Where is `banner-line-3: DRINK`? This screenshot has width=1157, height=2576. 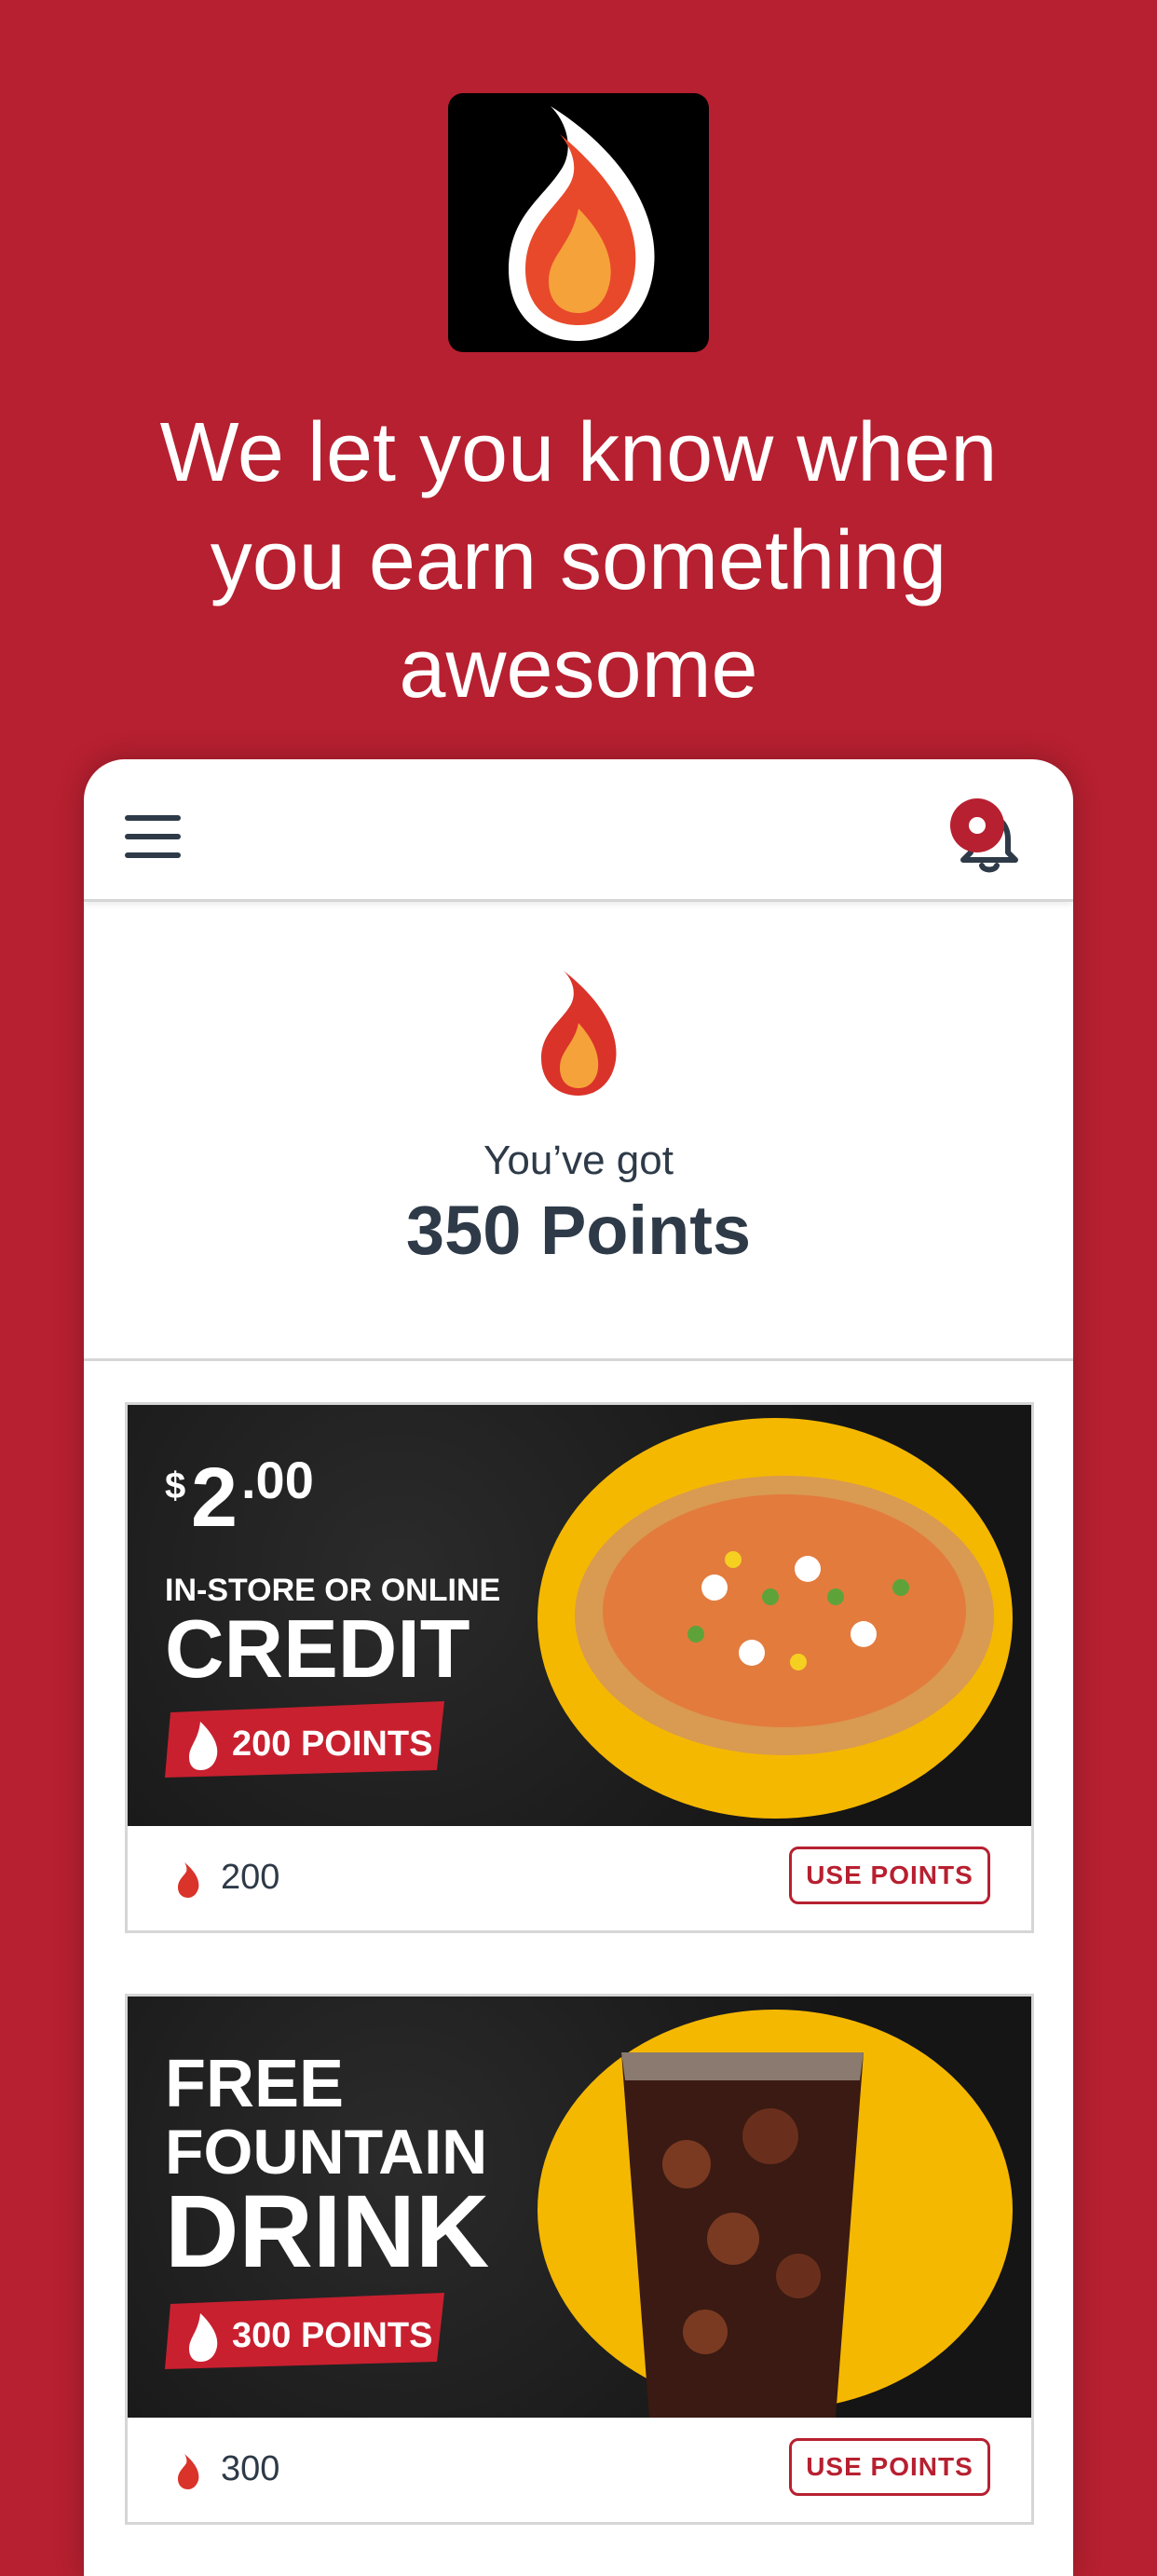 banner-line-3: DRINK is located at coordinates (327, 2231).